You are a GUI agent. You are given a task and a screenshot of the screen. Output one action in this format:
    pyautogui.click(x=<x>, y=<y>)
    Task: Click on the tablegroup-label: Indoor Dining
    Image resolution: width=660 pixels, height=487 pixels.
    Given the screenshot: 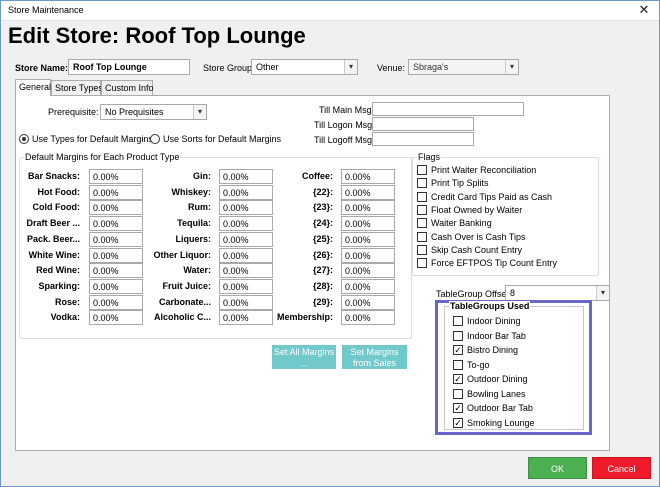 What is the action you would take?
    pyautogui.click(x=494, y=321)
    